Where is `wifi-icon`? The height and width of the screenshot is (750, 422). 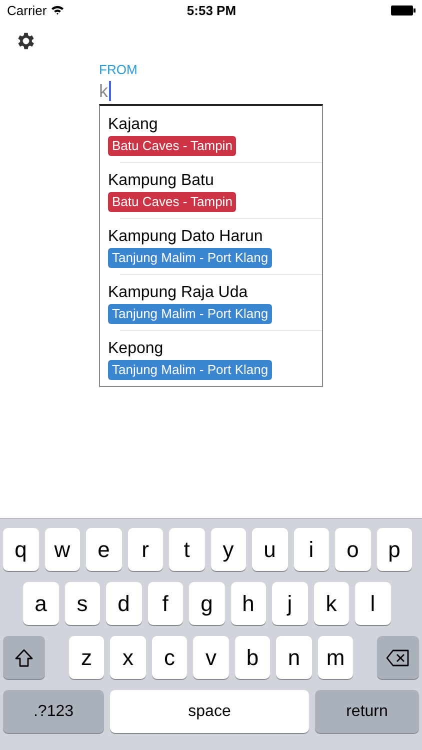
wifi-icon is located at coordinates (57, 10).